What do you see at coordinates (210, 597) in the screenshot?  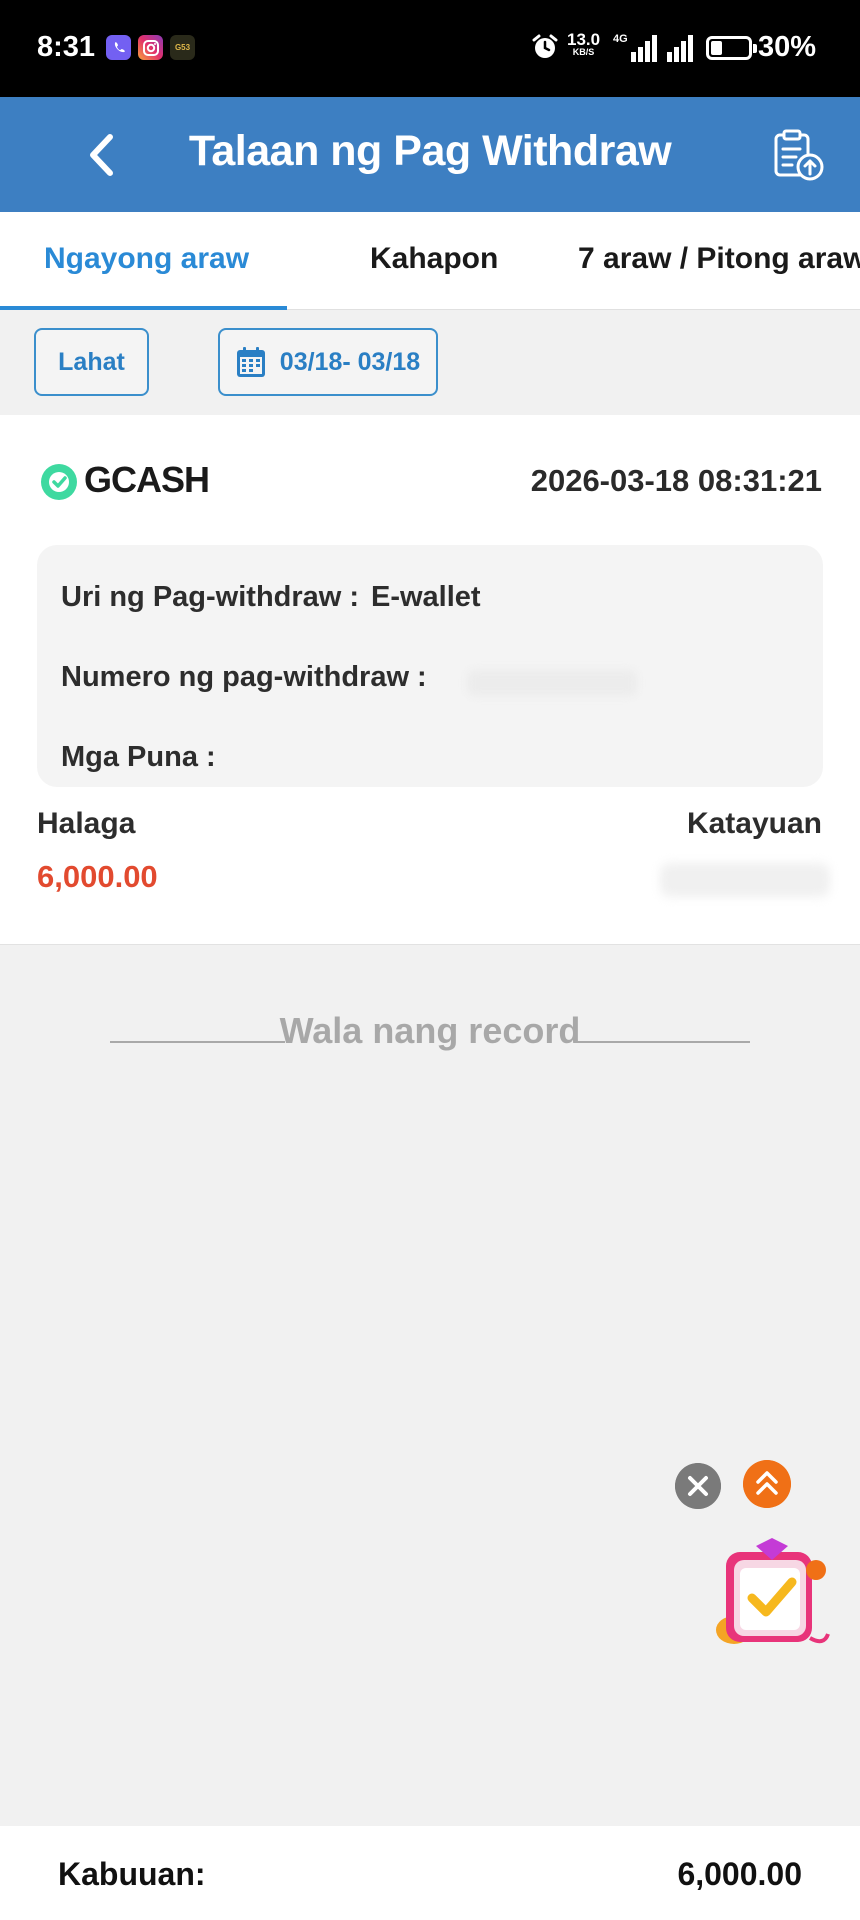 I see `withdraw-type-label: Uri ng Pag-withdraw :` at bounding box center [210, 597].